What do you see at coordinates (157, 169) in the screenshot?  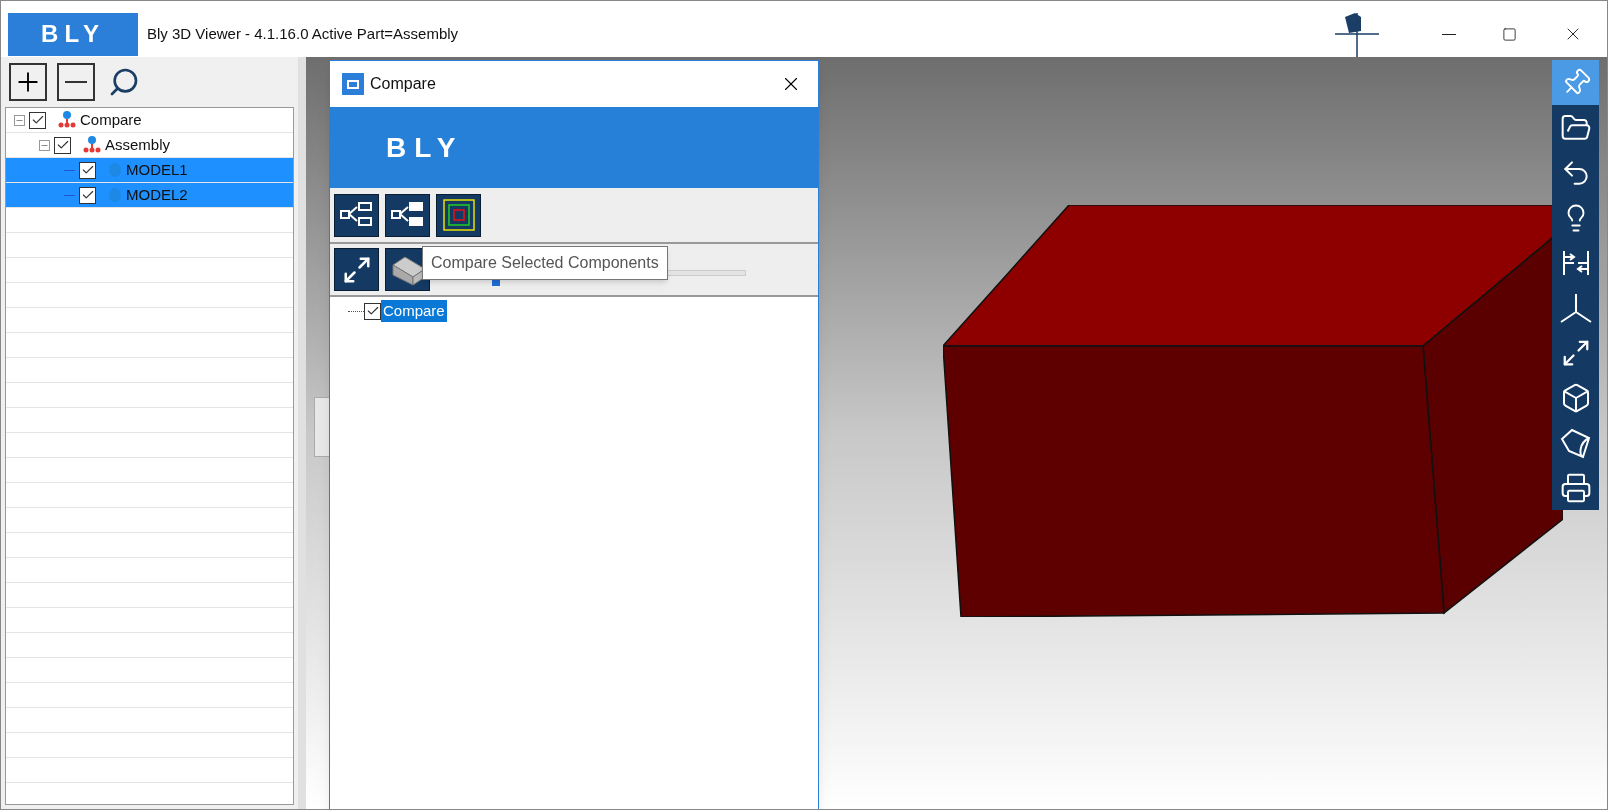 I see `tree-label: MODEL1` at bounding box center [157, 169].